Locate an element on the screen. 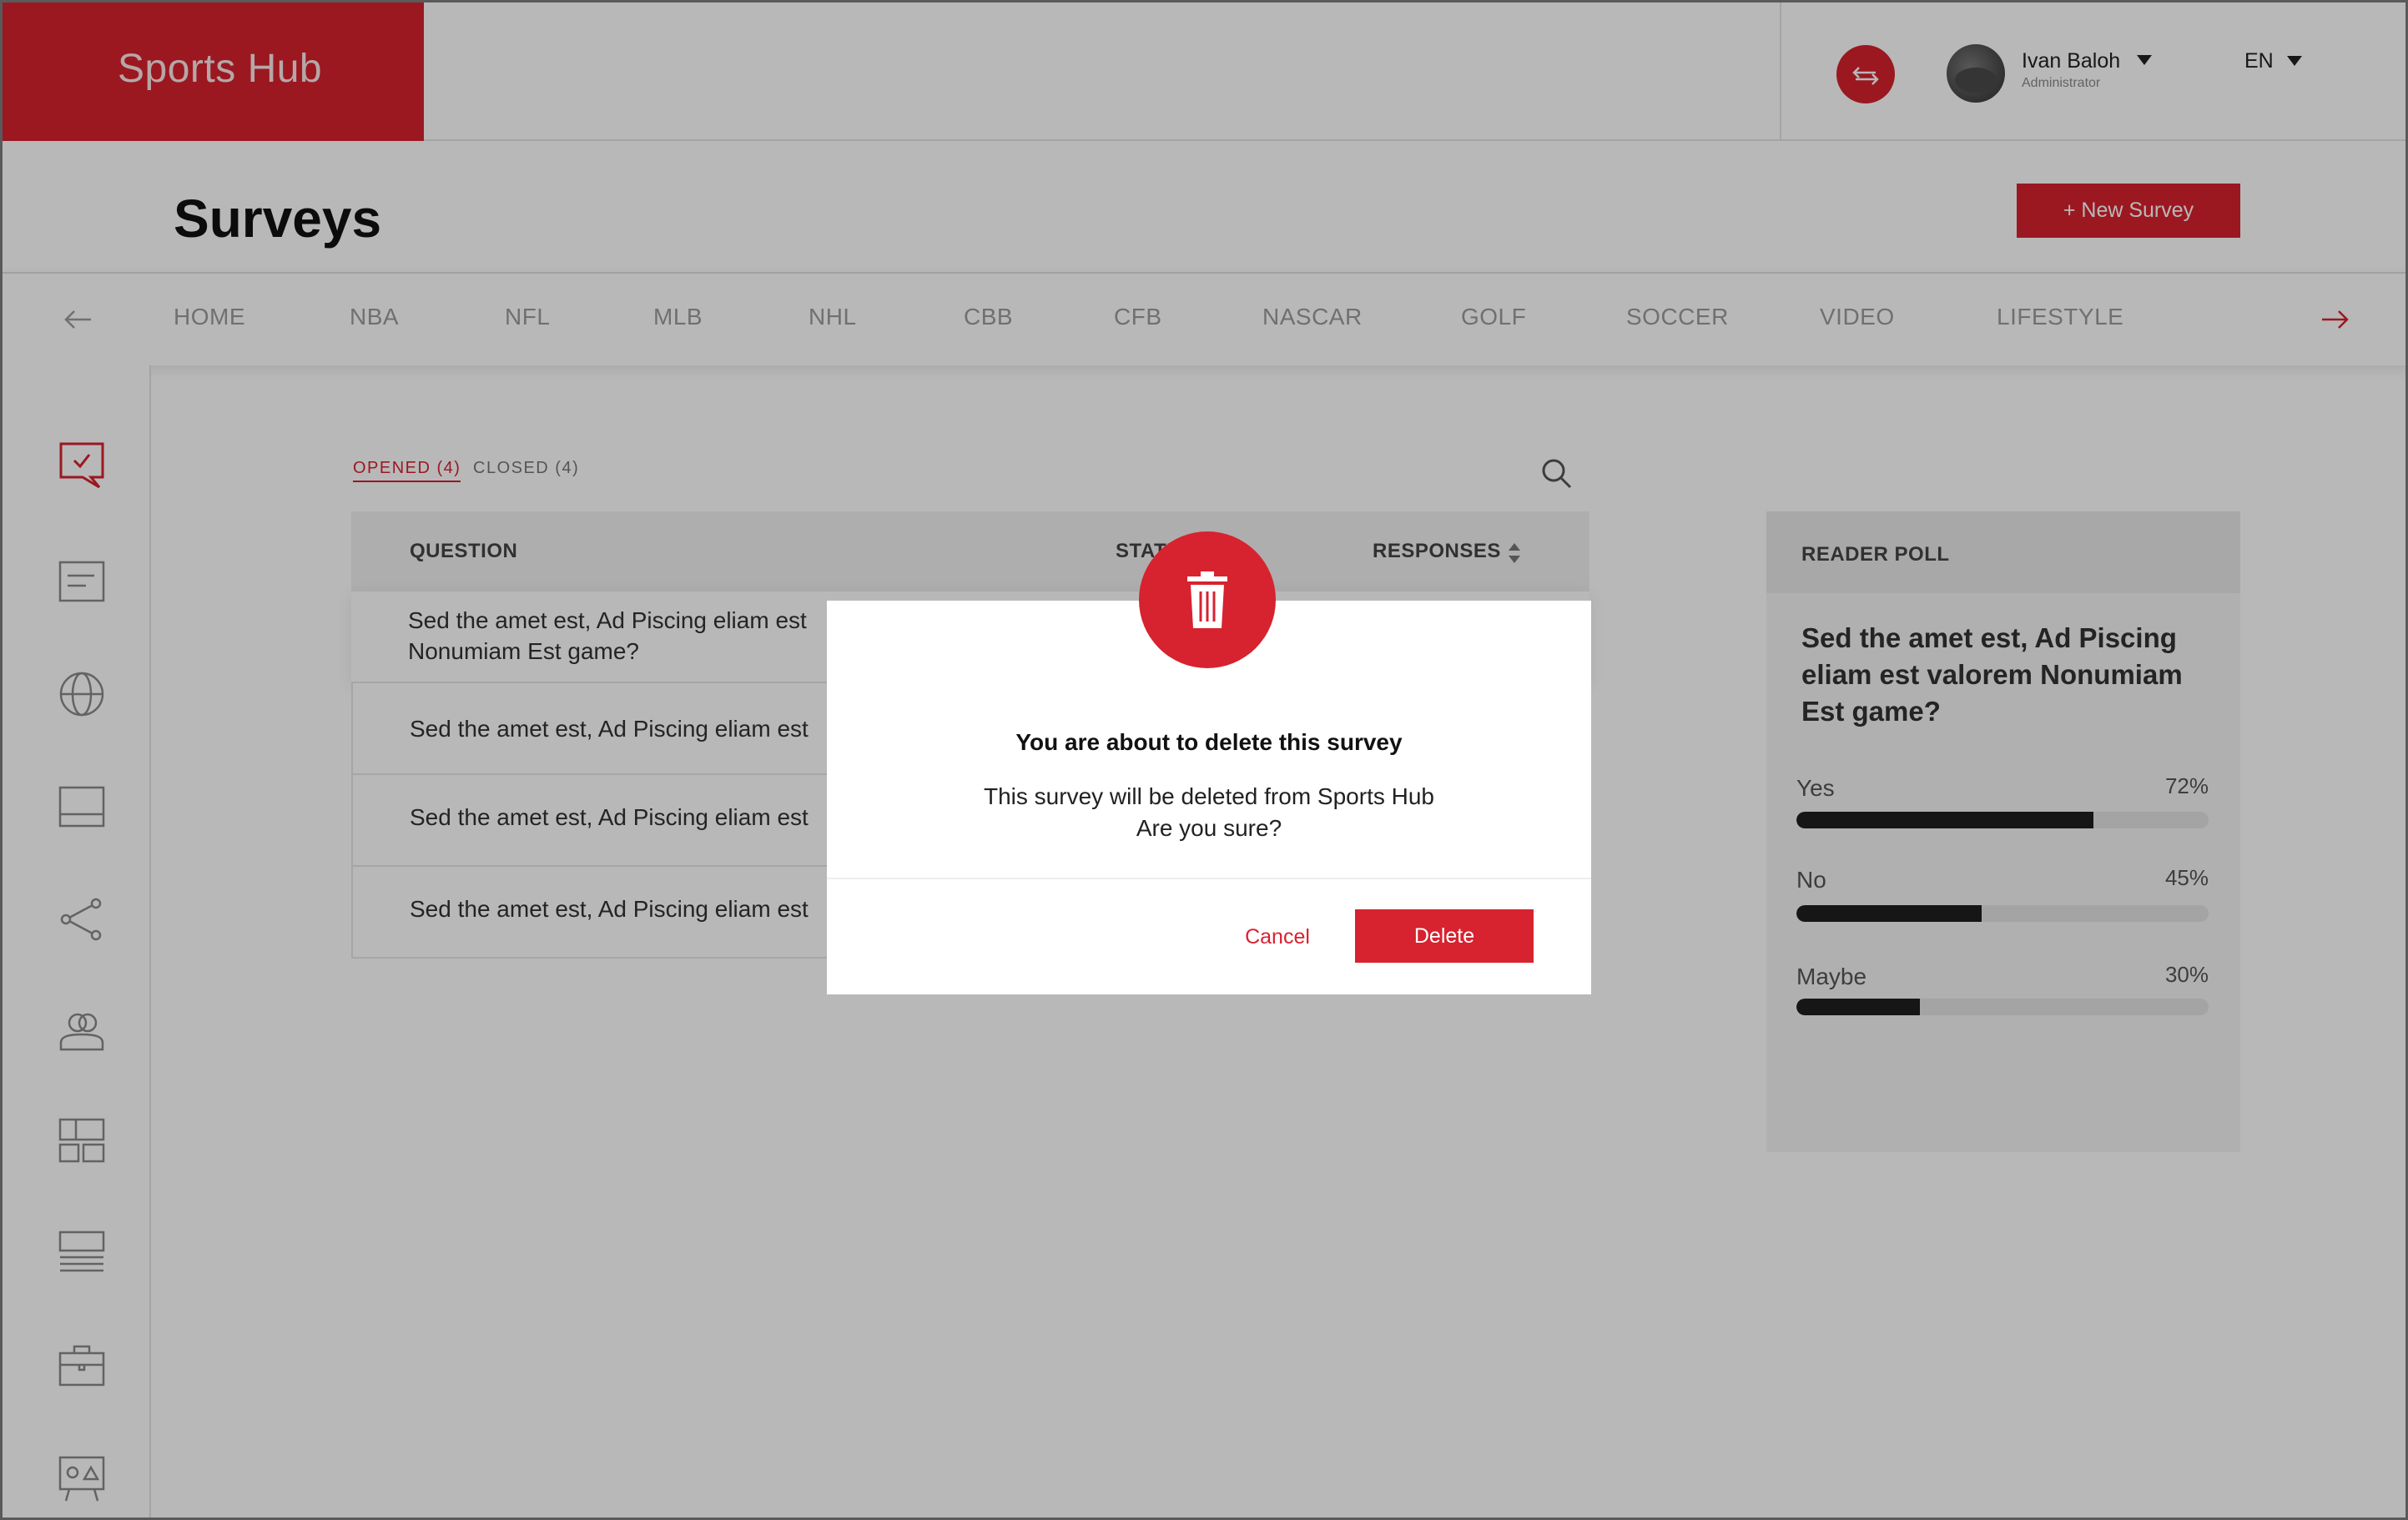 The height and width of the screenshot is (1520, 2408). dialog-badge is located at coordinates (1207, 599).